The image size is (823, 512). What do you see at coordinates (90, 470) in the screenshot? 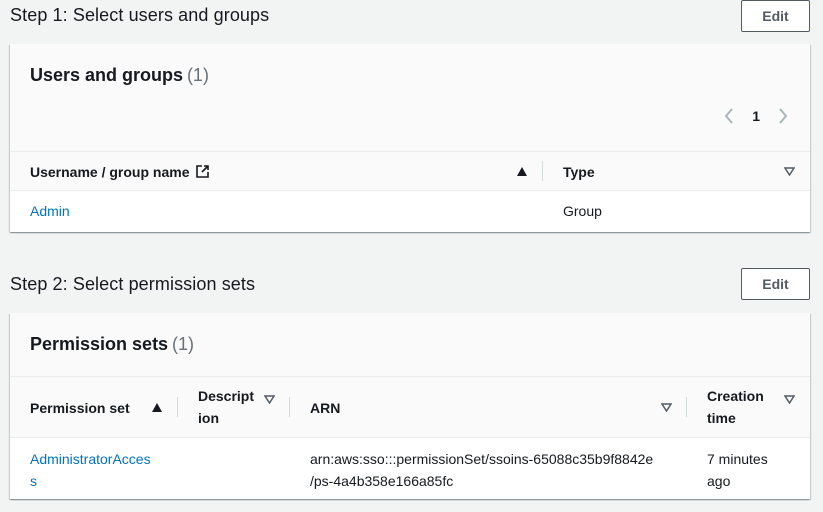
I see `permission-set-link: AdministratorAcces s` at bounding box center [90, 470].